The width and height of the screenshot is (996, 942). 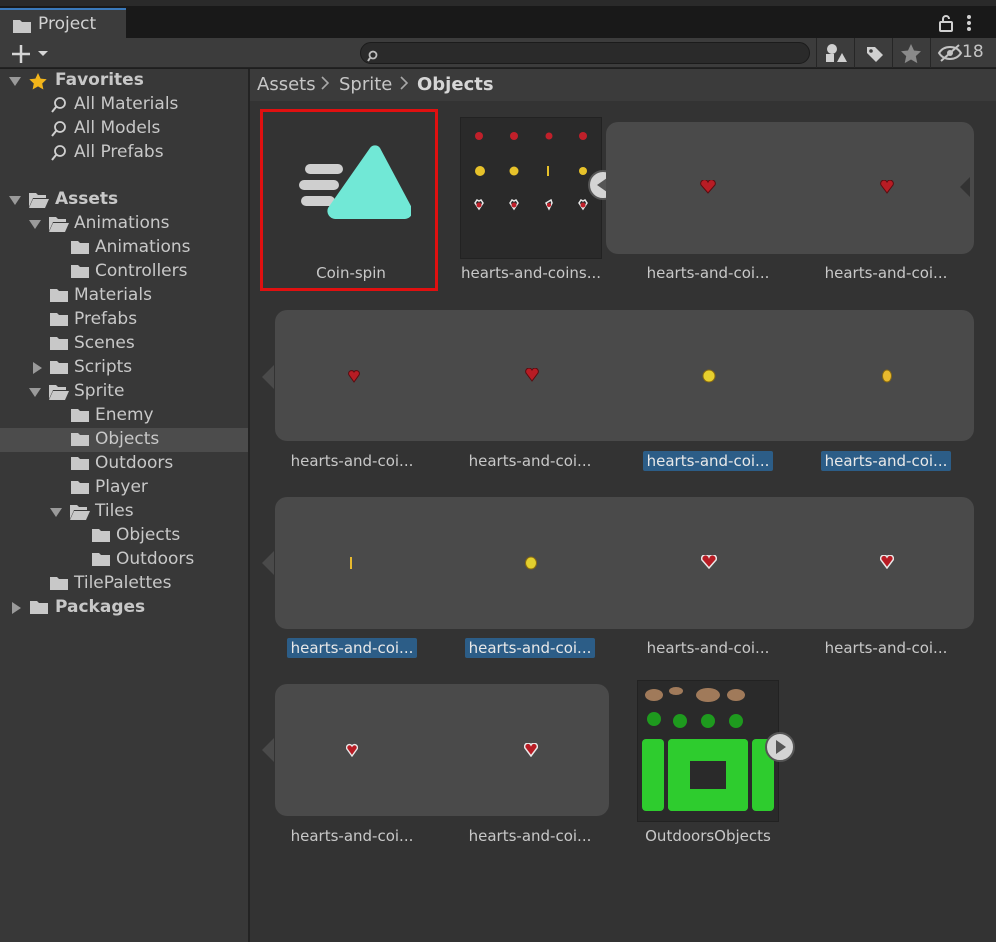 I want to click on tree-label: Sprite, so click(x=99, y=391).